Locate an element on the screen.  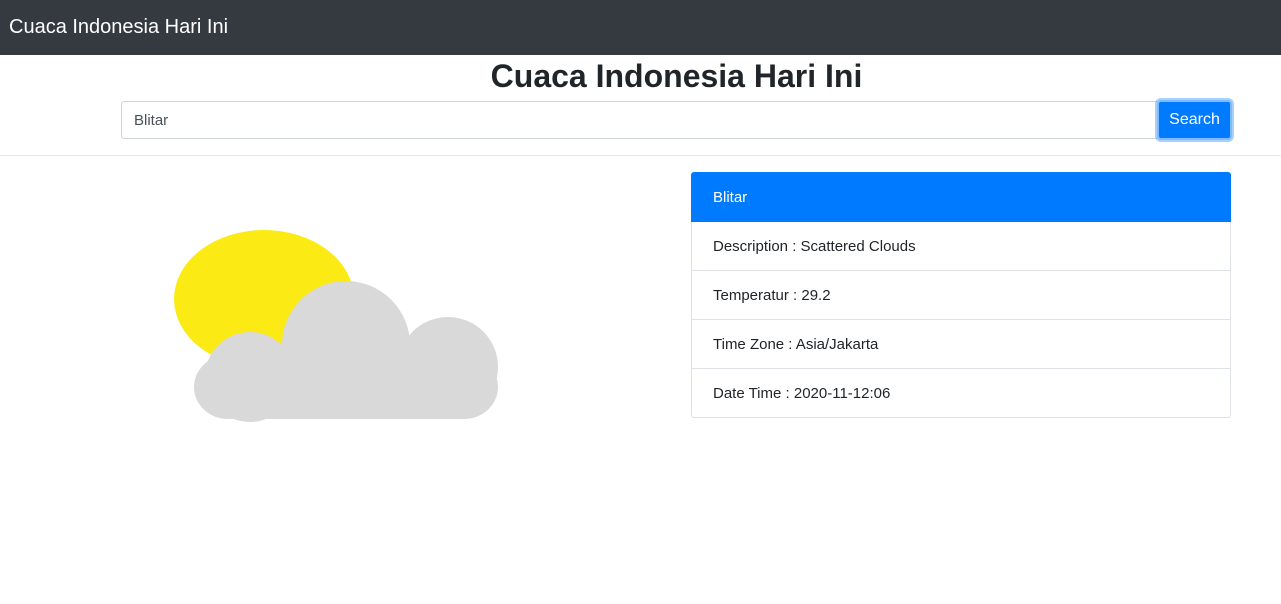
timezone-item: Time Zone : Asia/Jakarta is located at coordinates (961, 344).